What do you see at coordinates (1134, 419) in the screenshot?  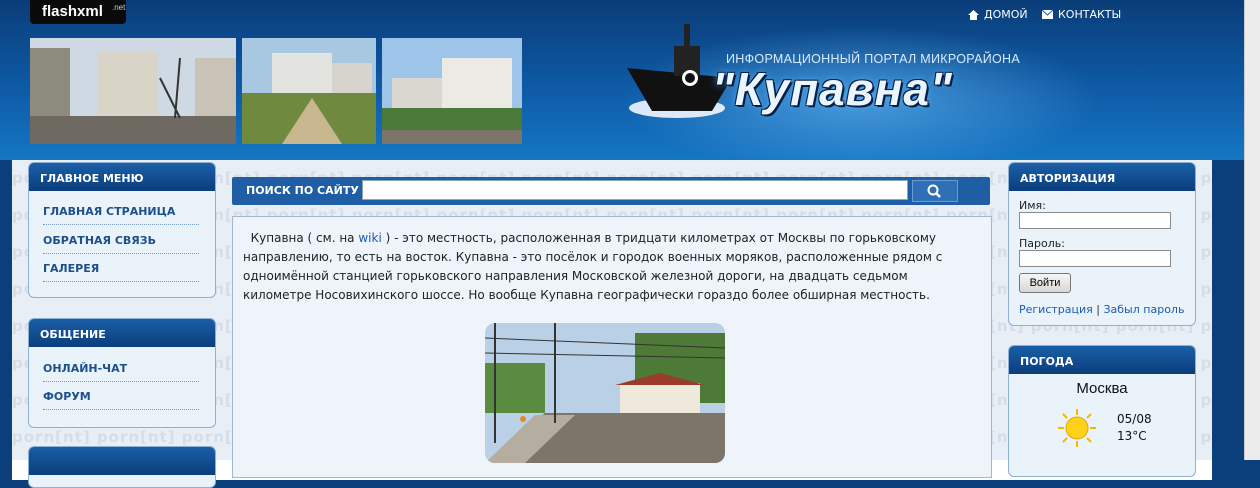 I see `weather-date: 05/08` at bounding box center [1134, 419].